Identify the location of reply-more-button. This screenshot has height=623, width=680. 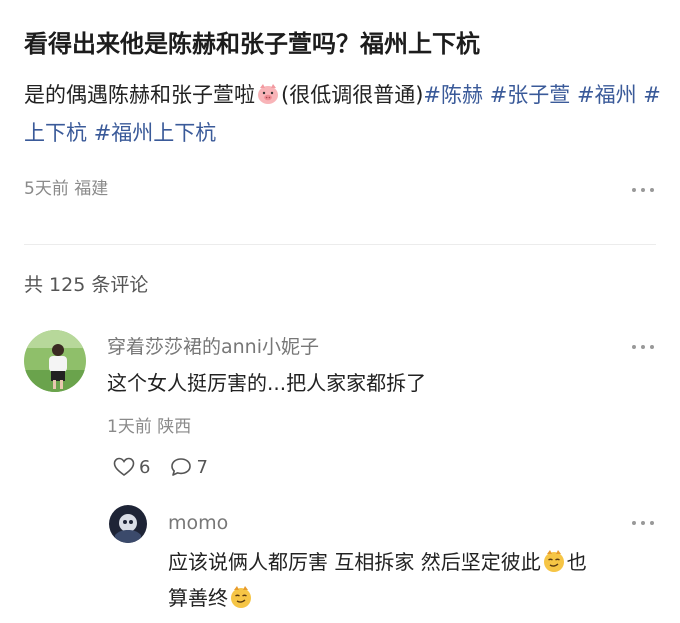
(643, 523).